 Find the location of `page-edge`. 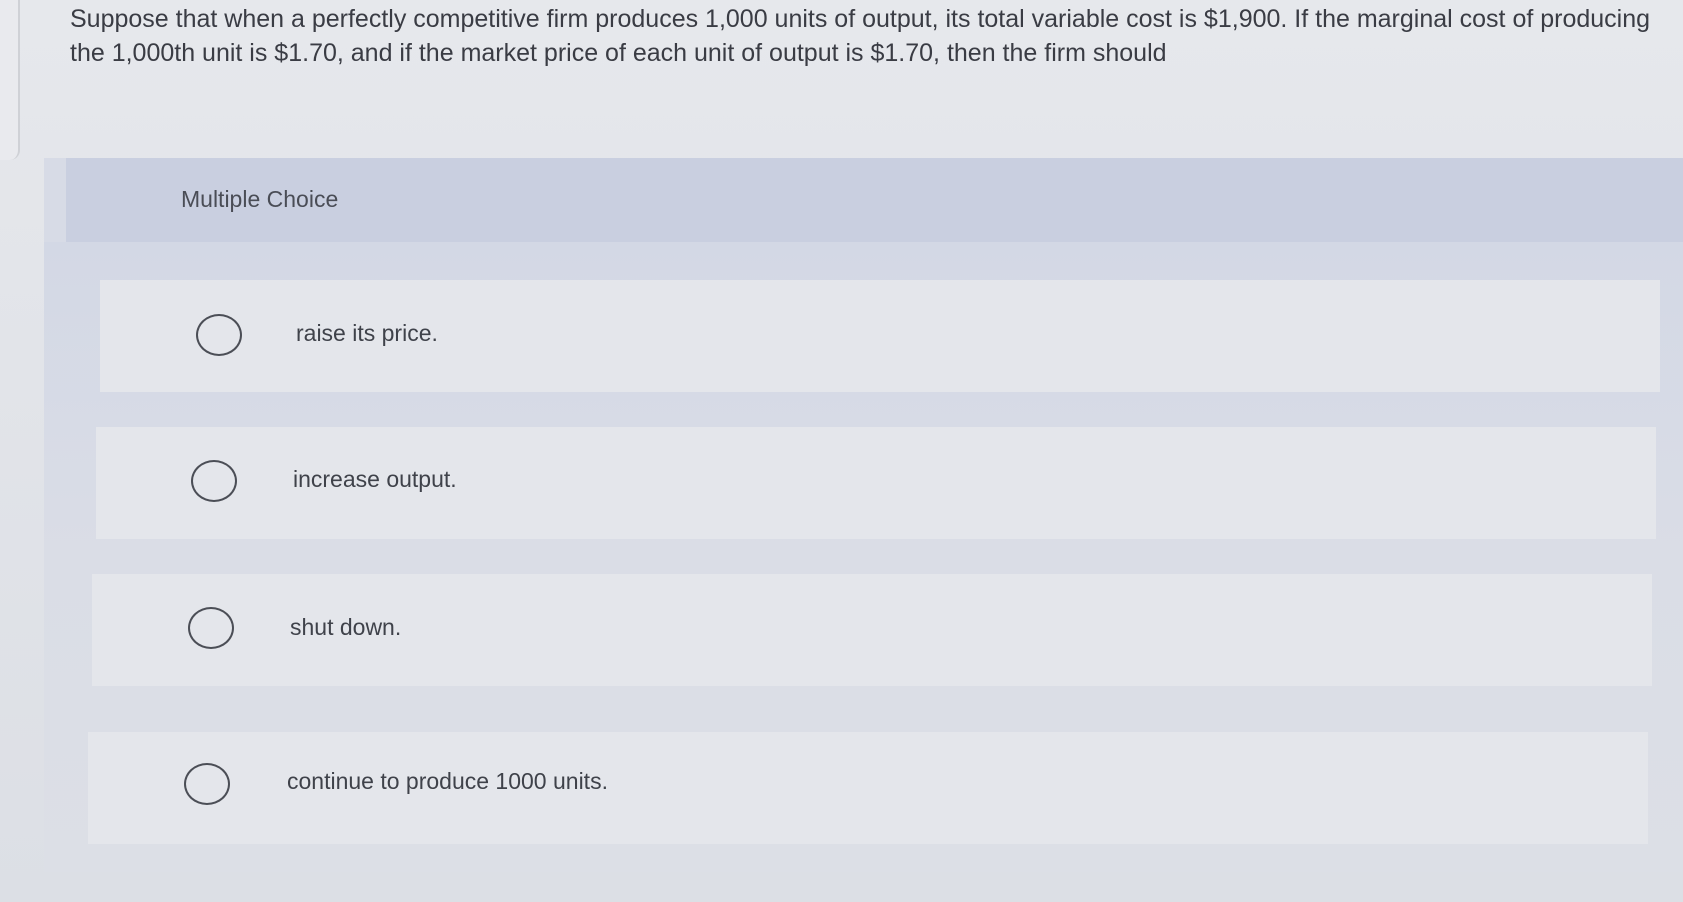

page-edge is located at coordinates (10, 80).